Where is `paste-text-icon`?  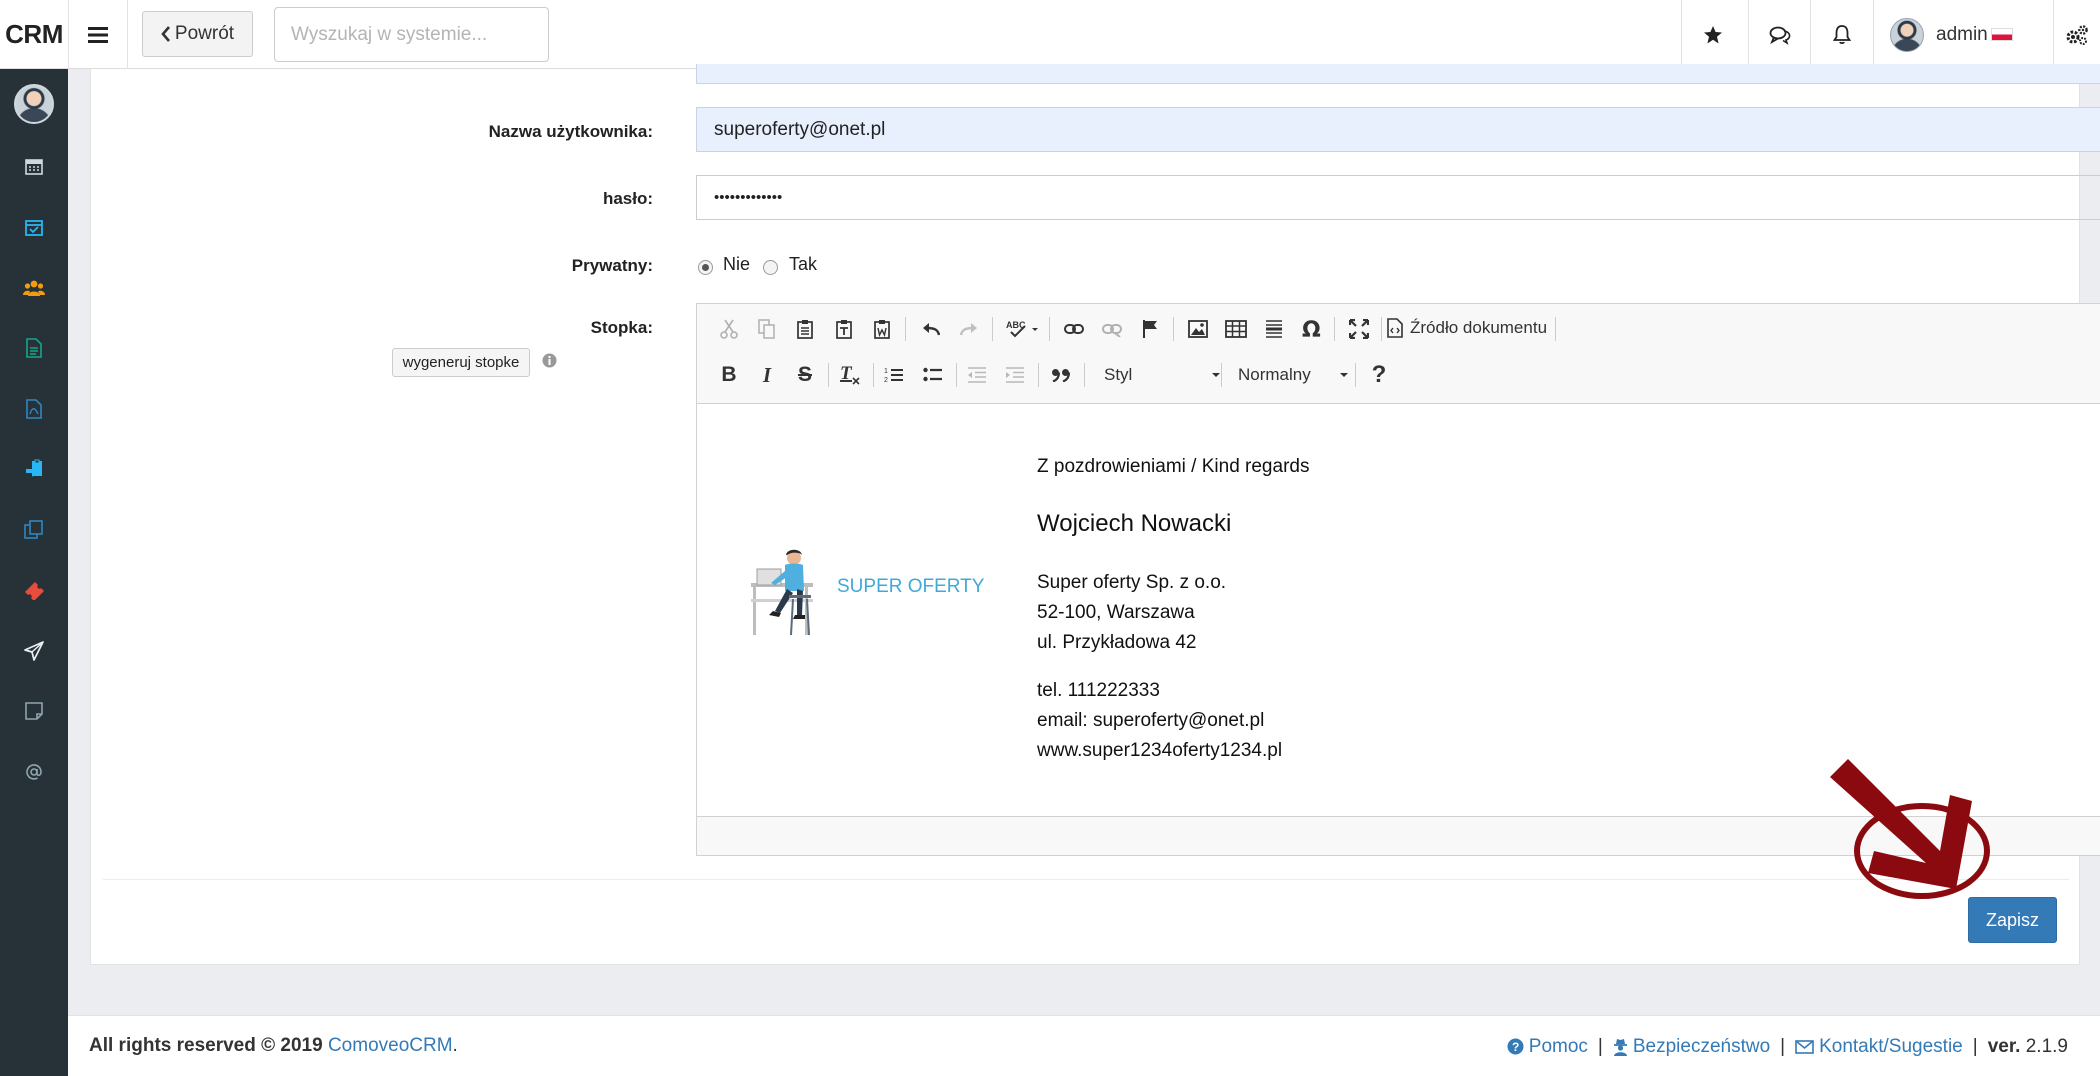
paste-text-icon is located at coordinates (844, 329).